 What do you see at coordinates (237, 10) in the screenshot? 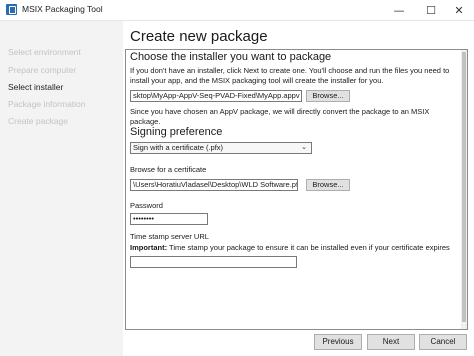
I see `title-bar: MSIX Packaging Tool — ☐ ✕` at bounding box center [237, 10].